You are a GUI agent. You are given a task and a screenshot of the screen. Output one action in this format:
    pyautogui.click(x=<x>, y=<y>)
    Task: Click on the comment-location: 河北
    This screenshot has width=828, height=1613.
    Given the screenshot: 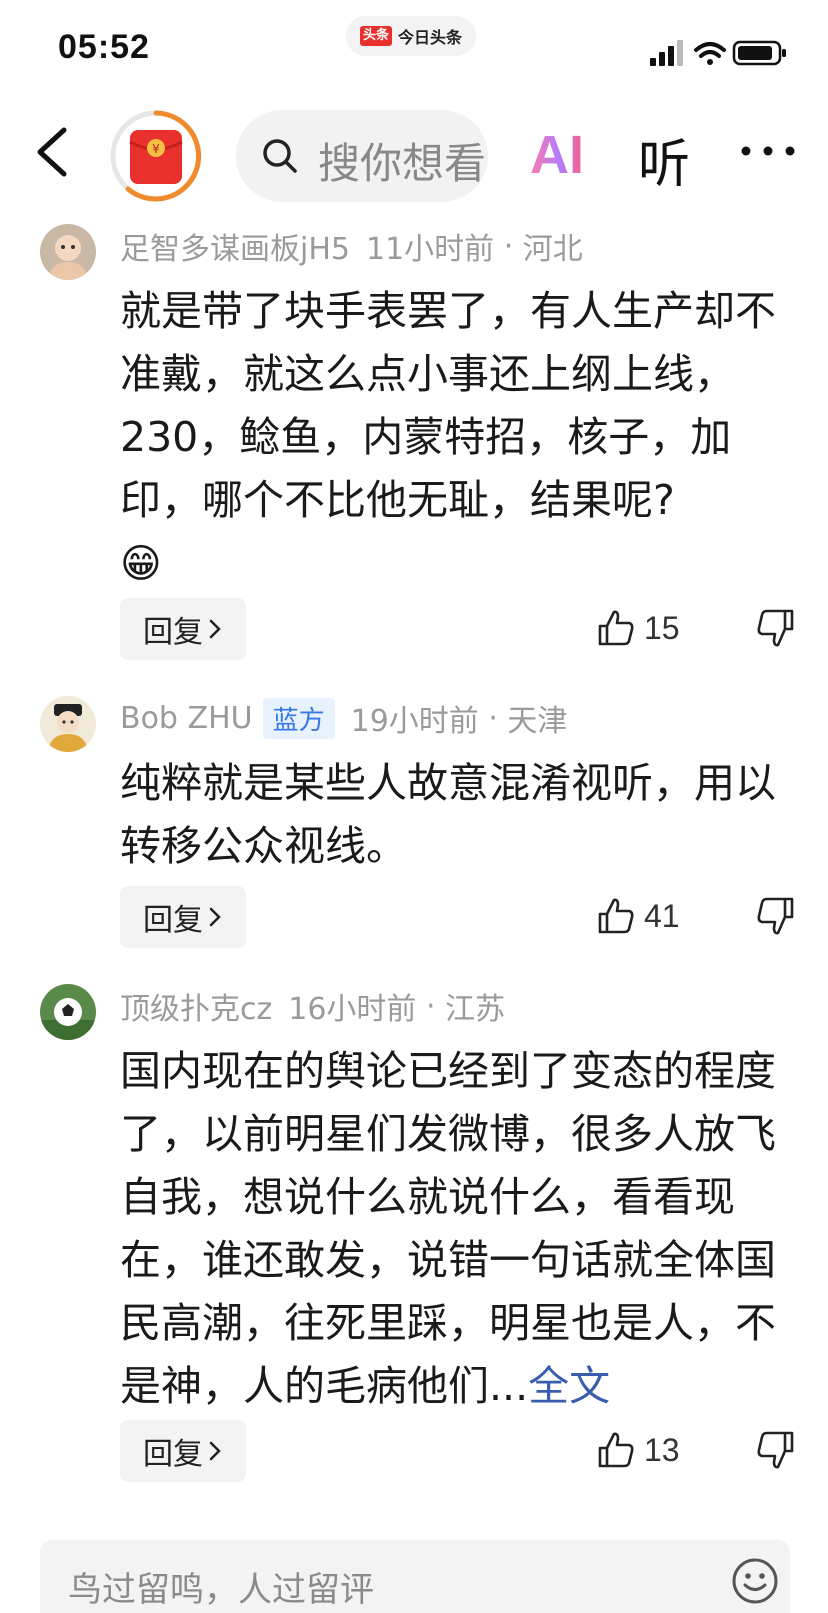 What is the action you would take?
    pyautogui.click(x=552, y=249)
    